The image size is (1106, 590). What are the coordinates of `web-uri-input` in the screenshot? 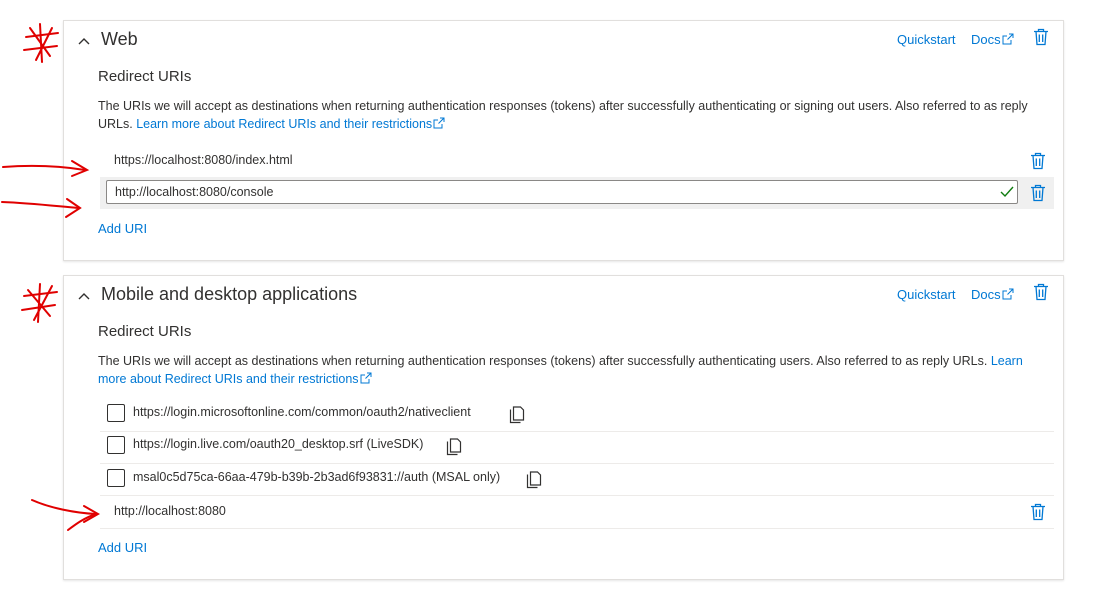 It's located at (562, 192).